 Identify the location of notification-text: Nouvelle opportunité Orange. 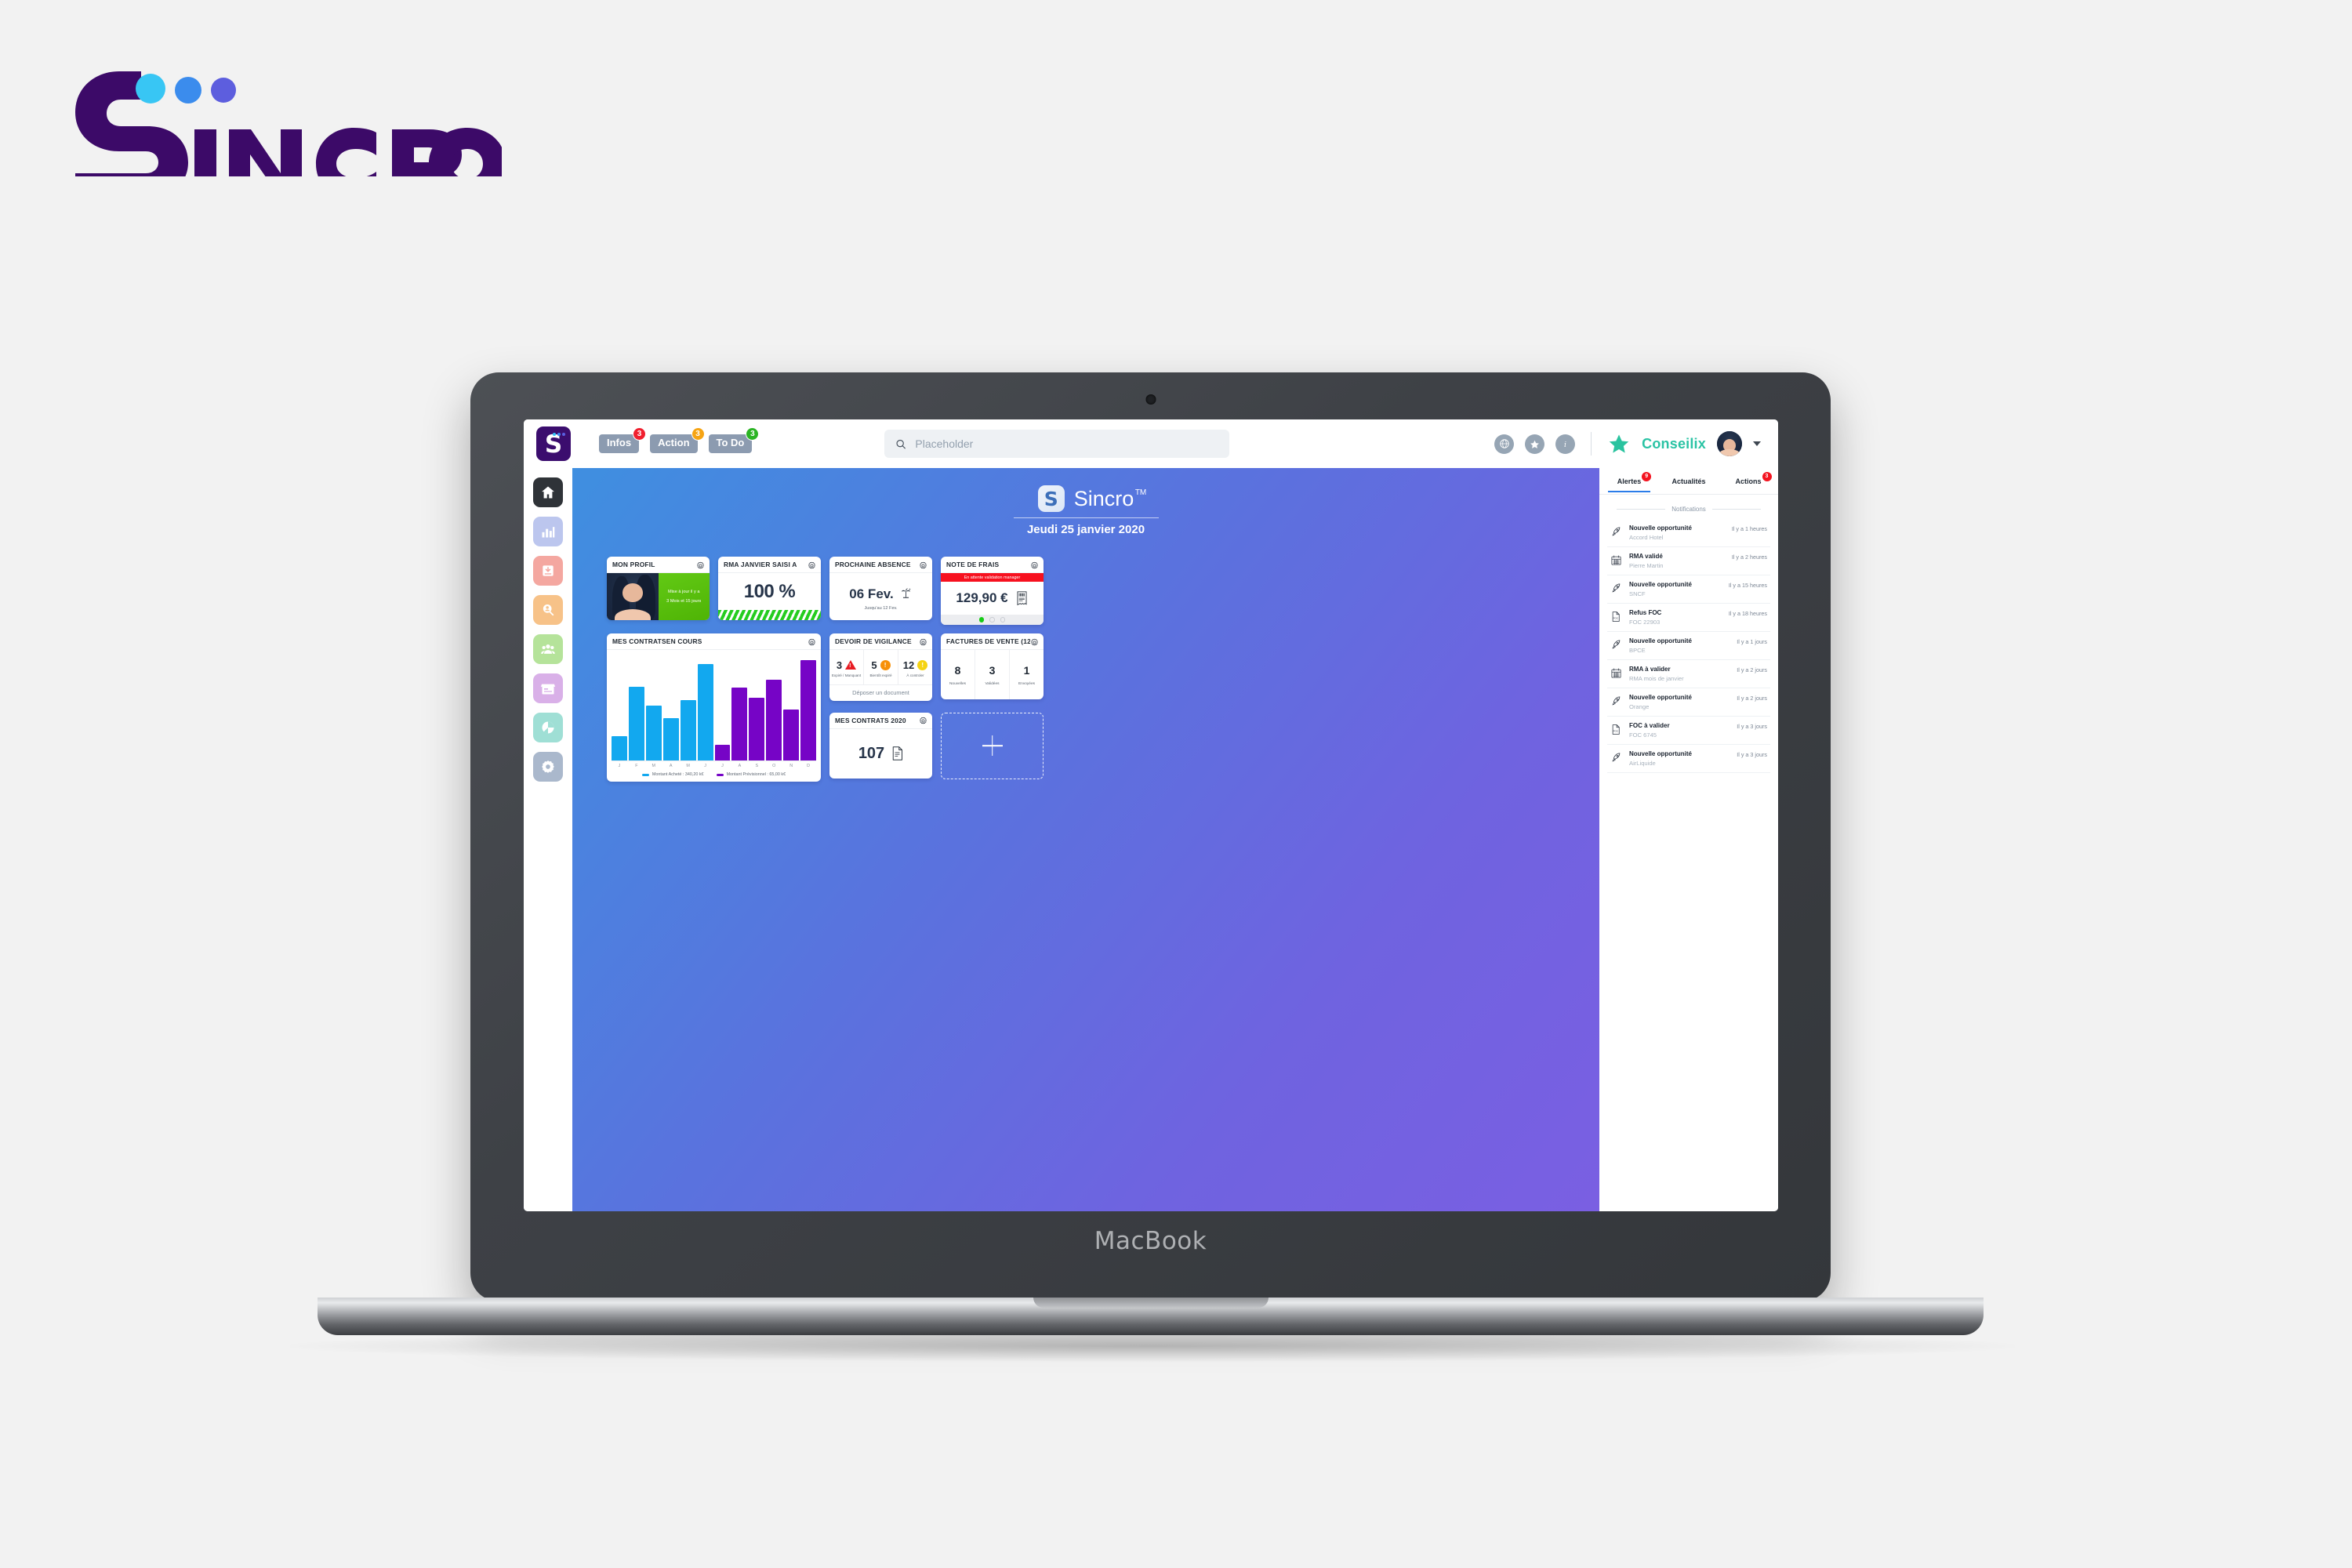
(1680, 702).